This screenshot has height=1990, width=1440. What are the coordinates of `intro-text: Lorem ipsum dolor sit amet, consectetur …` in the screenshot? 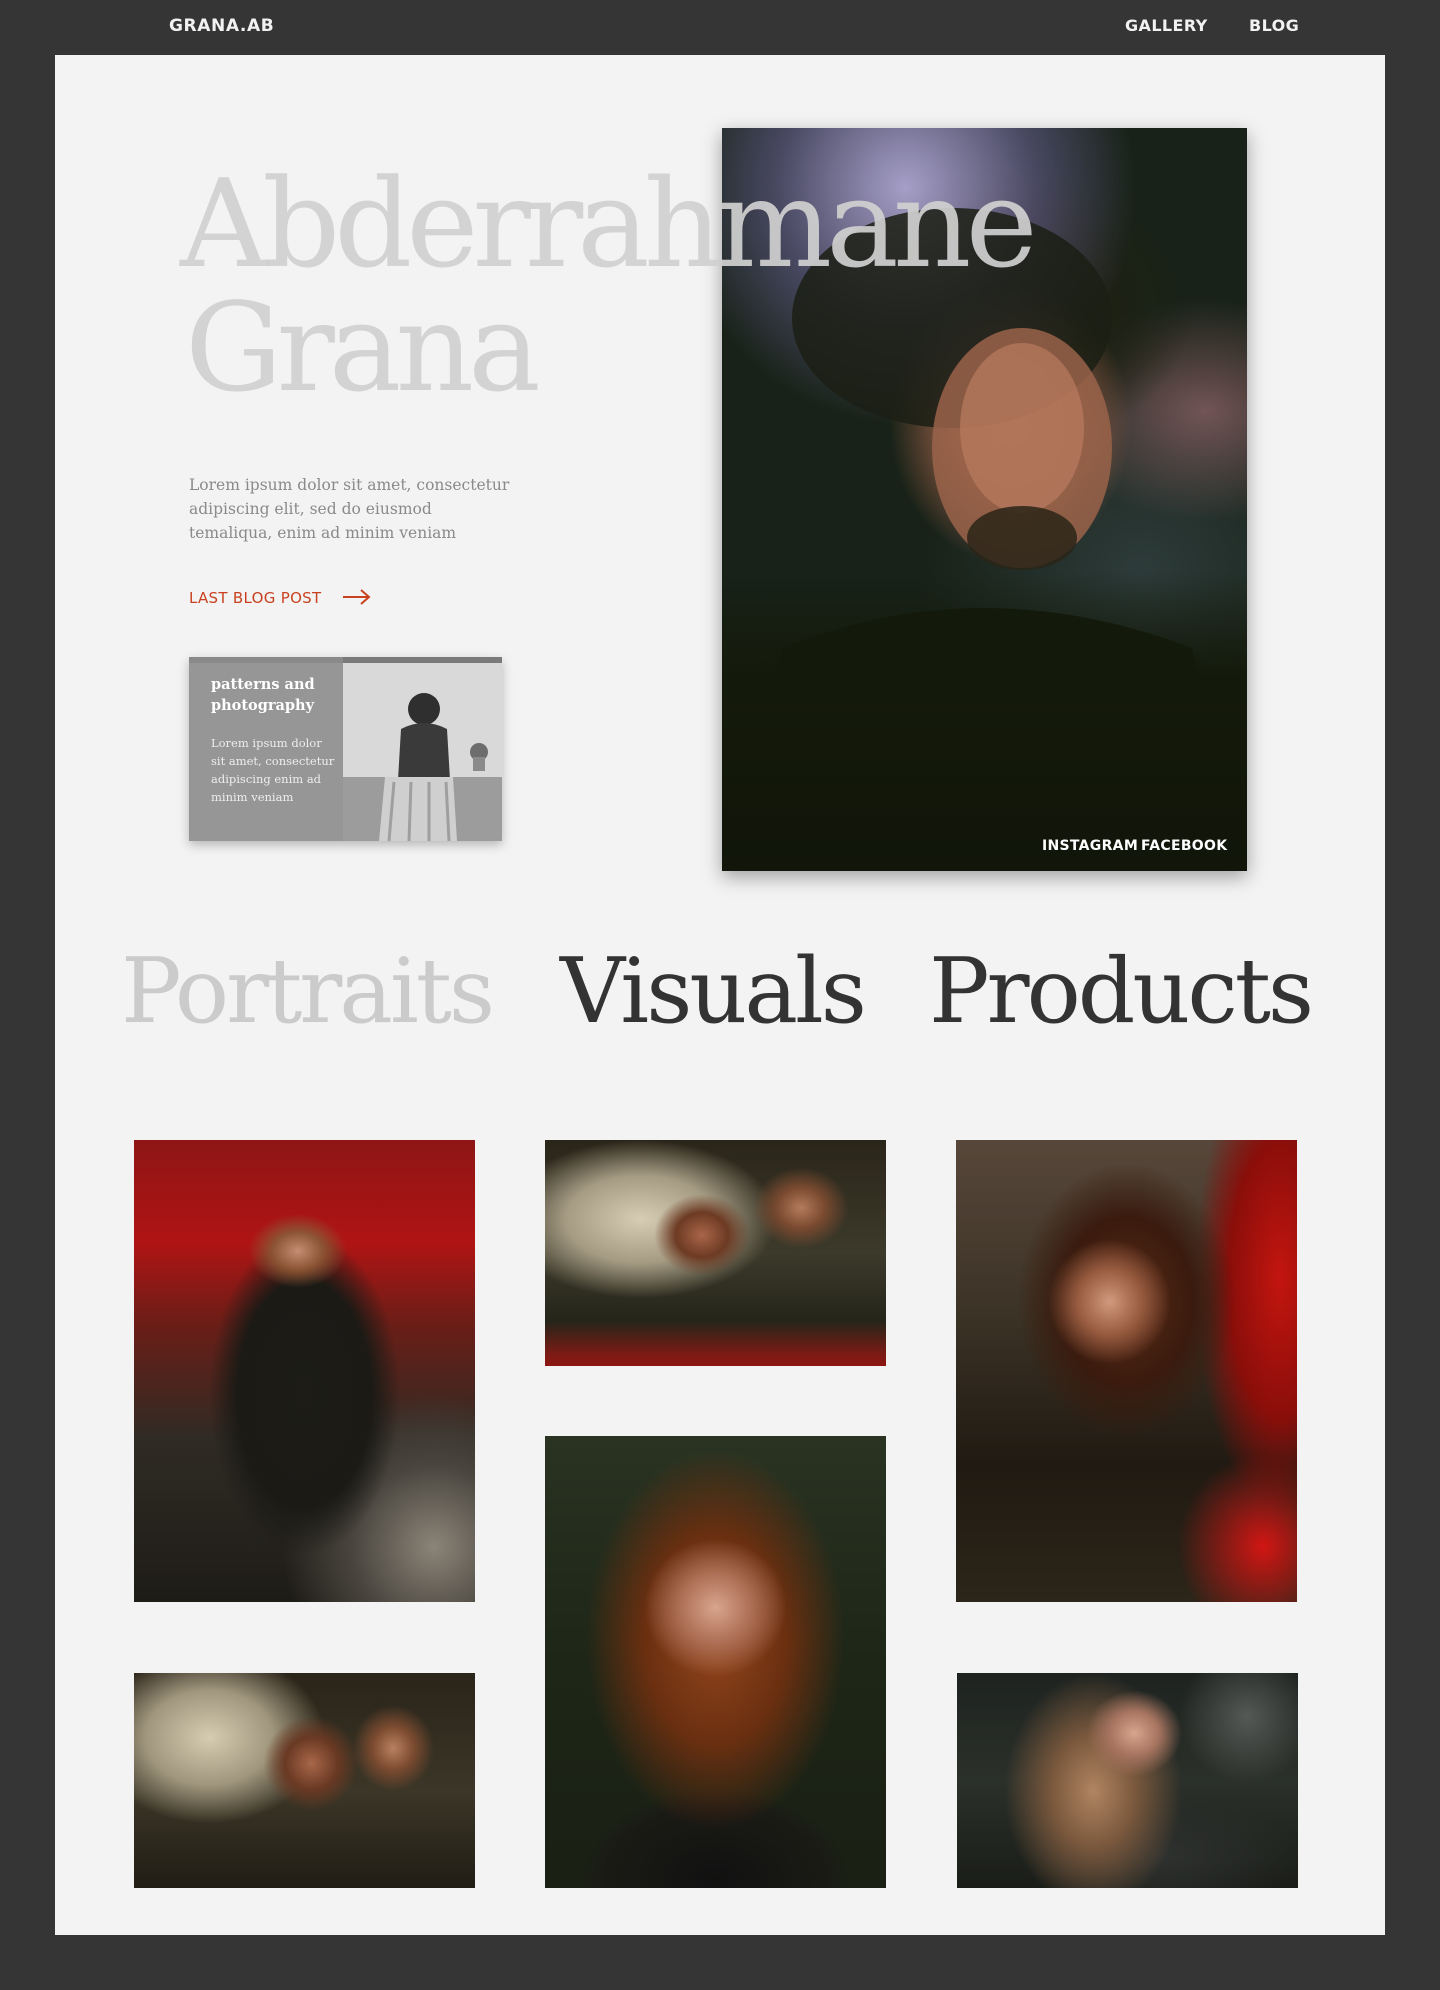 It's located at (349, 509).